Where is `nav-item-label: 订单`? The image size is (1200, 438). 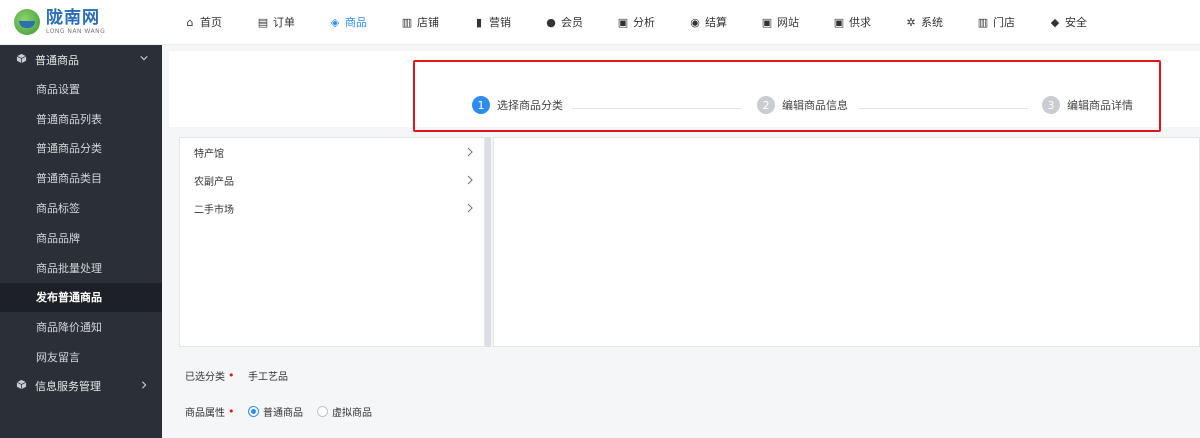
nav-item-label: 订单 is located at coordinates (284, 22).